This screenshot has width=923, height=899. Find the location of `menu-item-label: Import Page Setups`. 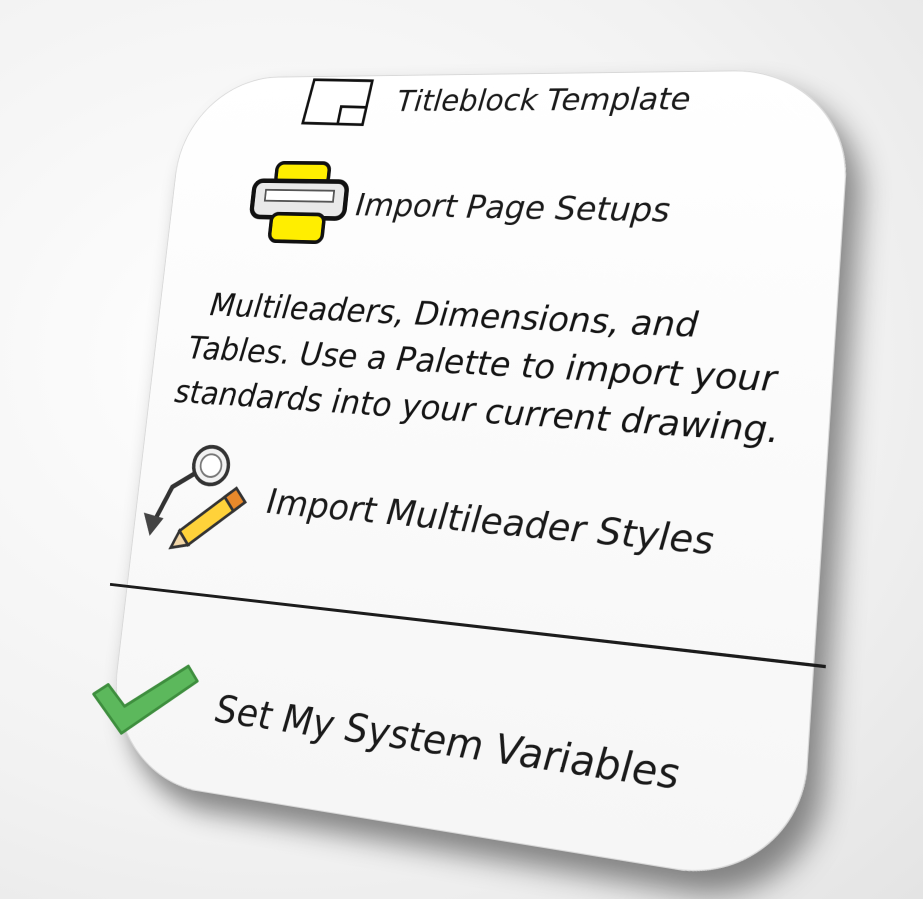

menu-item-label: Import Page Setups is located at coordinates (513, 207).